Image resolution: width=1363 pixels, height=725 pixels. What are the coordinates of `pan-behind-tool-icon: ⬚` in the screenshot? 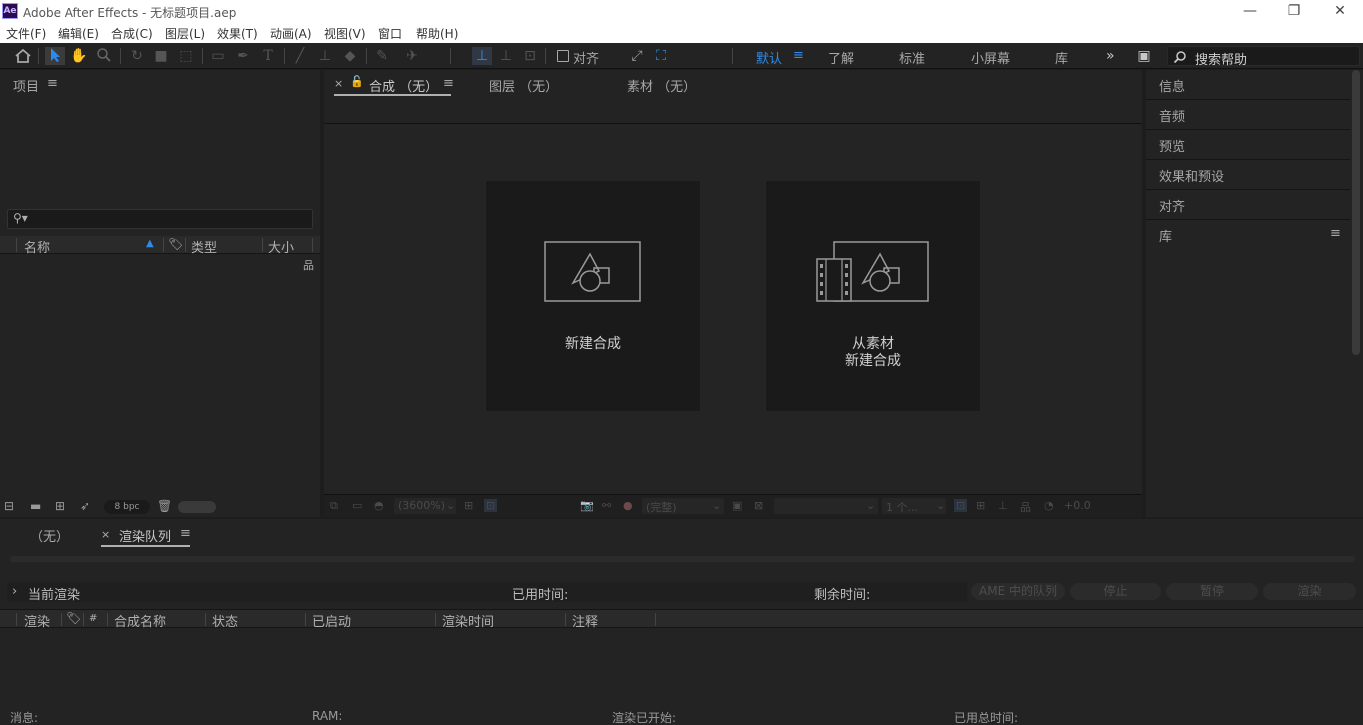 It's located at (186, 56).